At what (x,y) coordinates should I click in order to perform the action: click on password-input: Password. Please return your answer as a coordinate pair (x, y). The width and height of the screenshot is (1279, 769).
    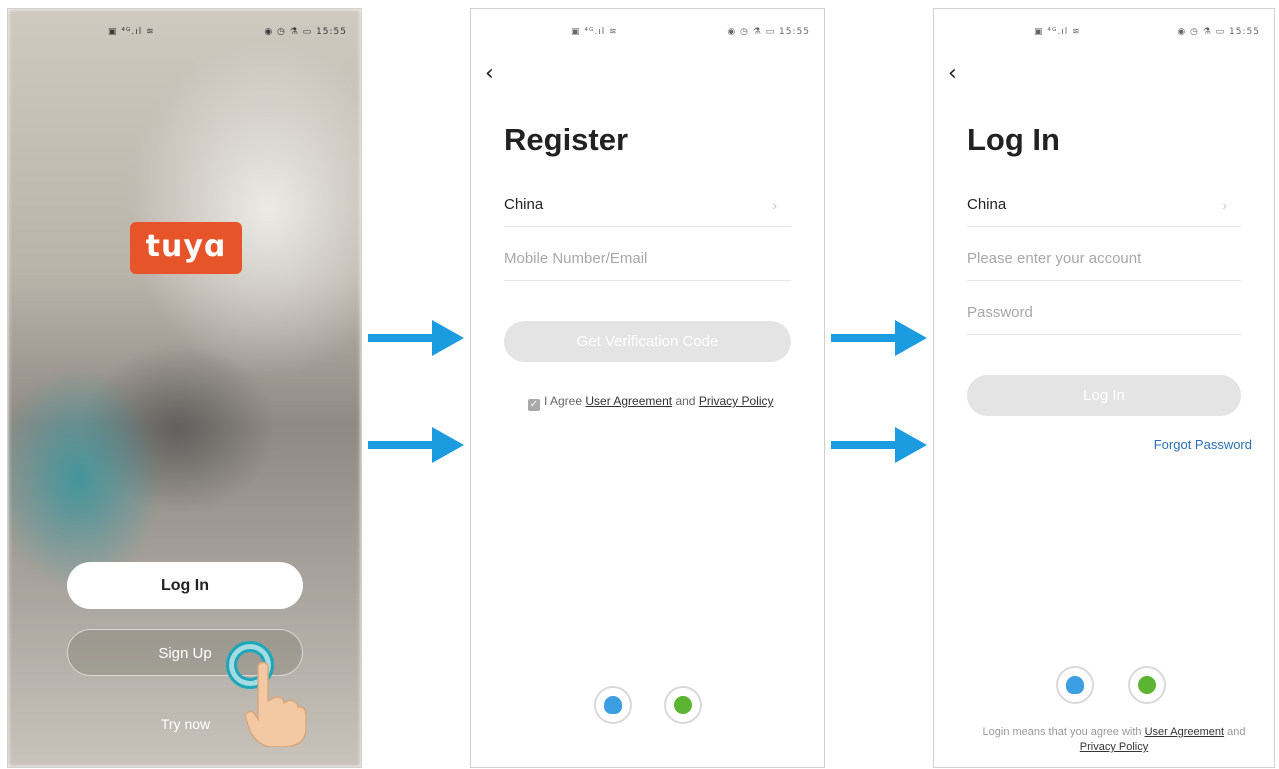
    Looking at the image, I should click on (1104, 313).